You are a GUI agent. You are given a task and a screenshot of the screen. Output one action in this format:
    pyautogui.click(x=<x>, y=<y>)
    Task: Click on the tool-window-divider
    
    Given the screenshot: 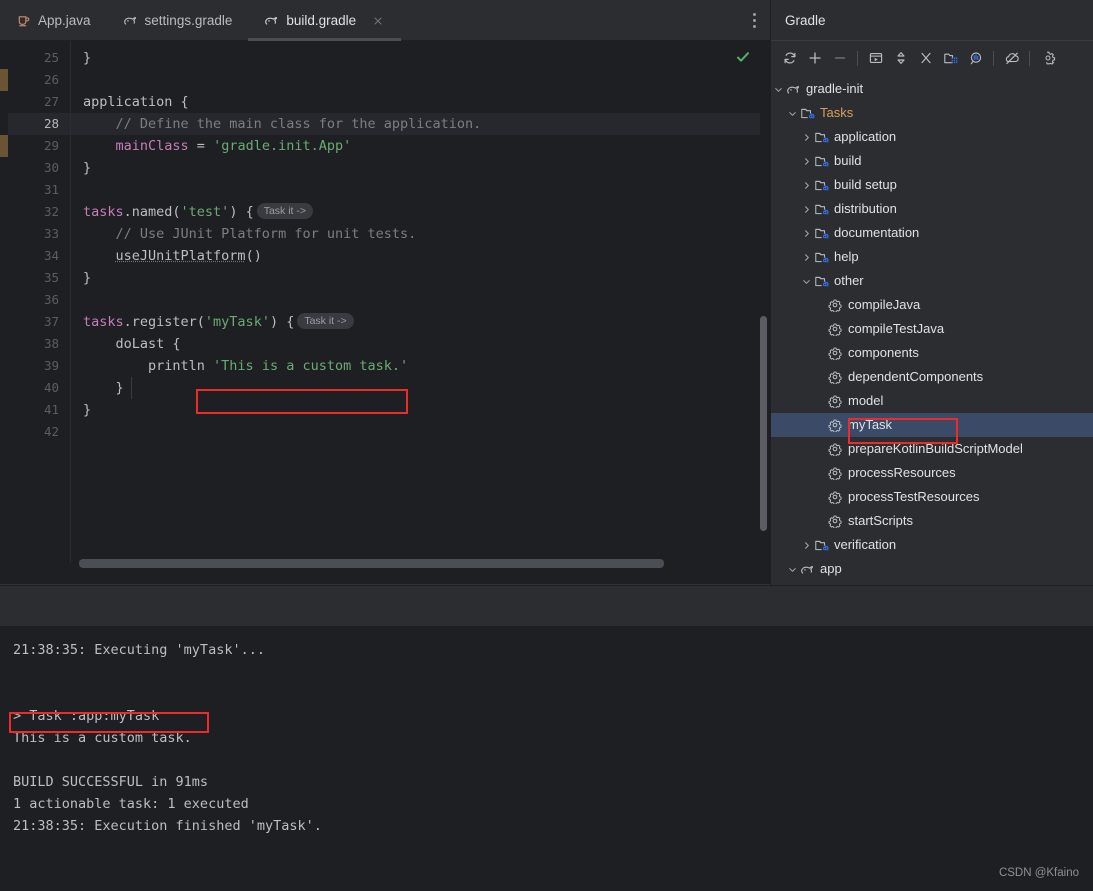 What is the action you would take?
    pyautogui.click(x=546, y=605)
    